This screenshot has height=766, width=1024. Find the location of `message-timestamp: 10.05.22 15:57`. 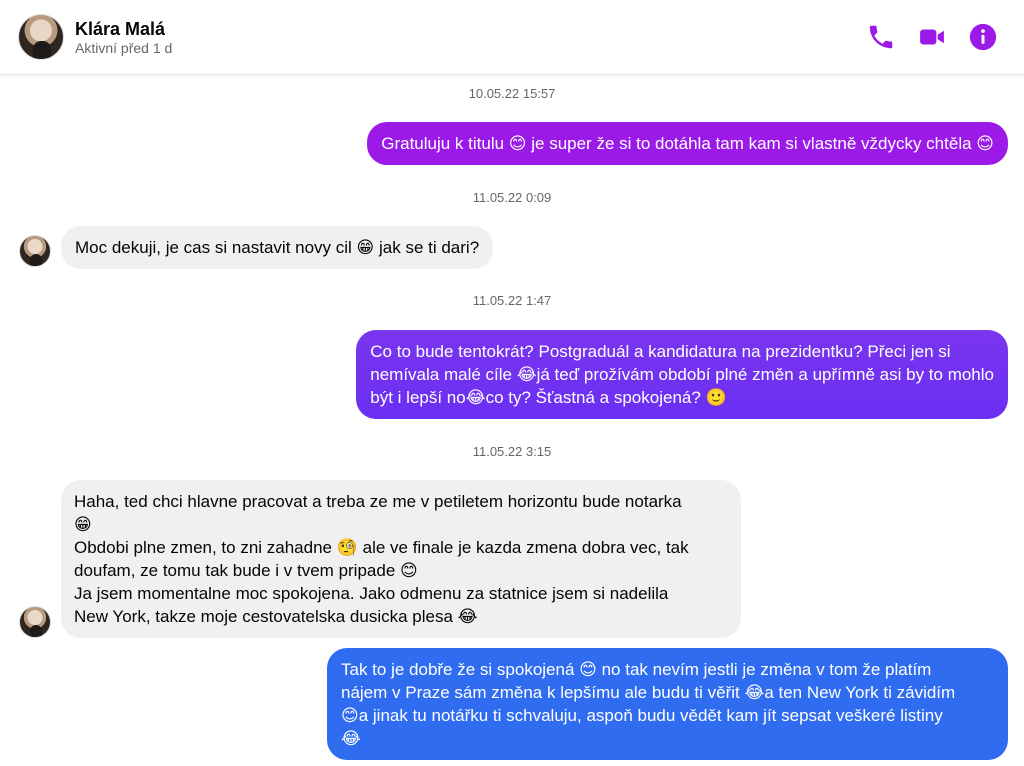

message-timestamp: 10.05.22 15:57 is located at coordinates (512, 93).